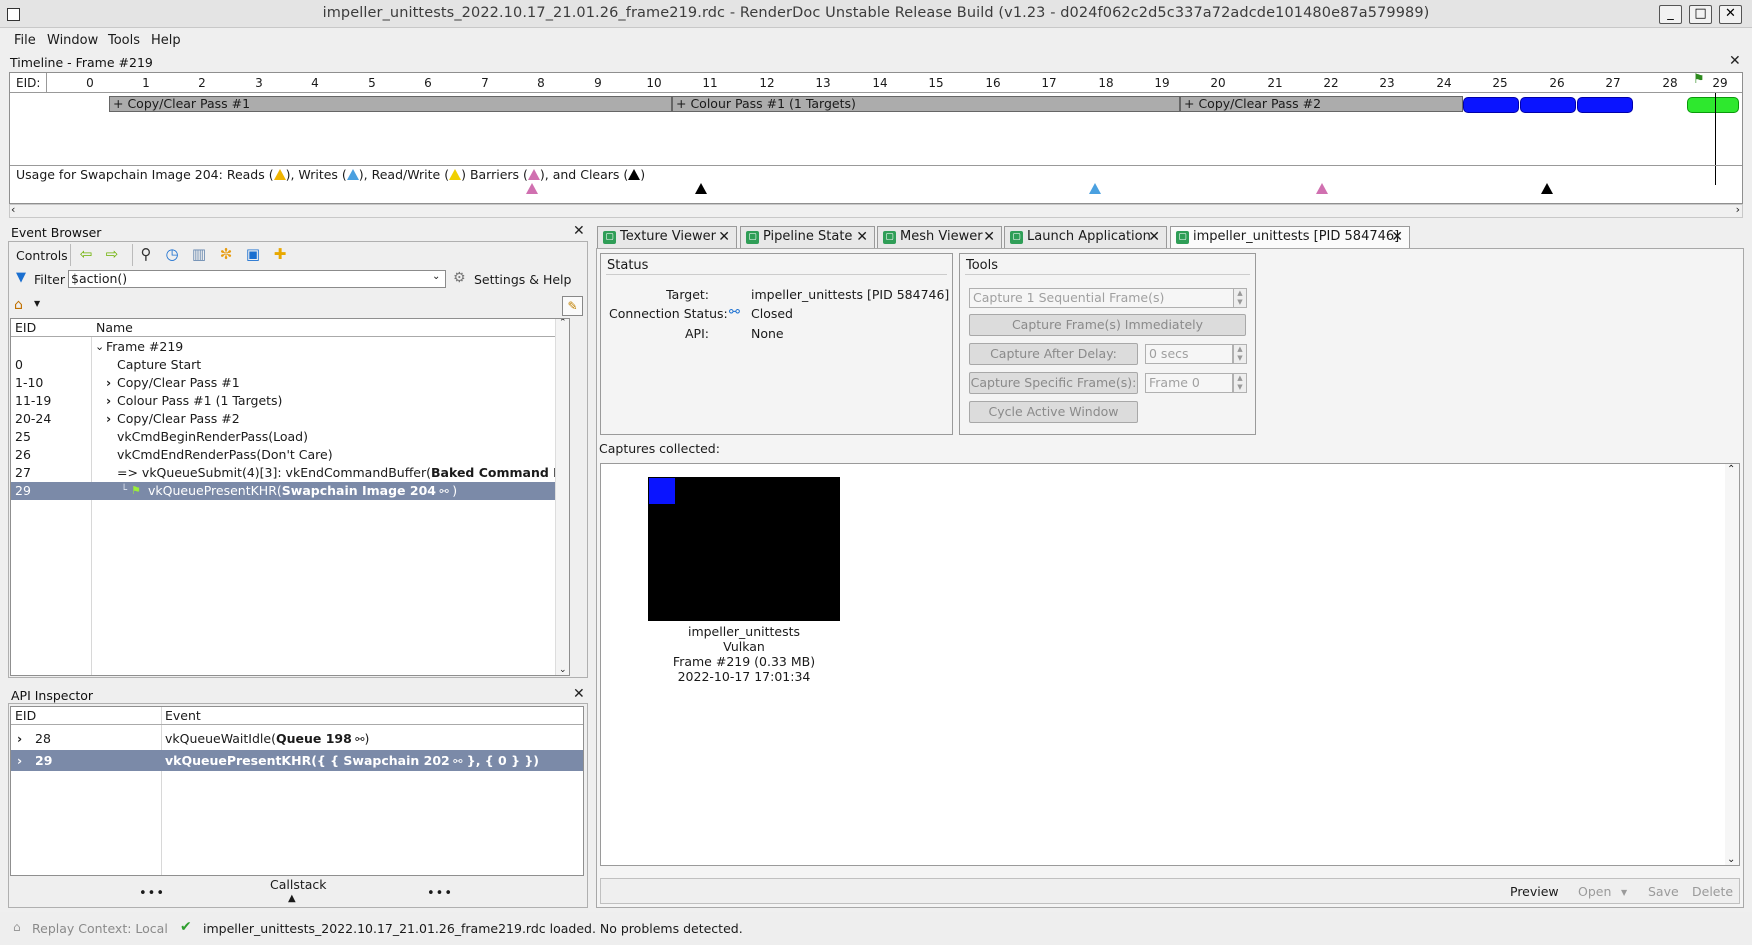  Describe the element at coordinates (1240, 383) in the screenshot. I see `frame-number-spinner: ▲ ▼` at that location.